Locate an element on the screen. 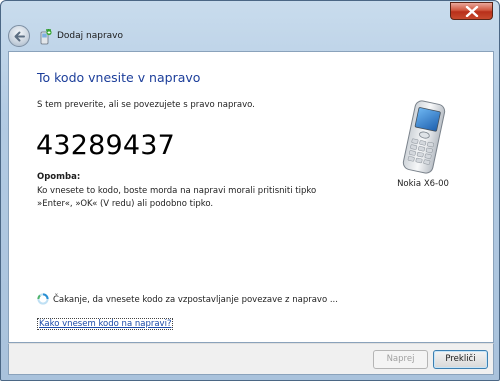 The height and width of the screenshot is (381, 500). close-icon is located at coordinates (472, 11).